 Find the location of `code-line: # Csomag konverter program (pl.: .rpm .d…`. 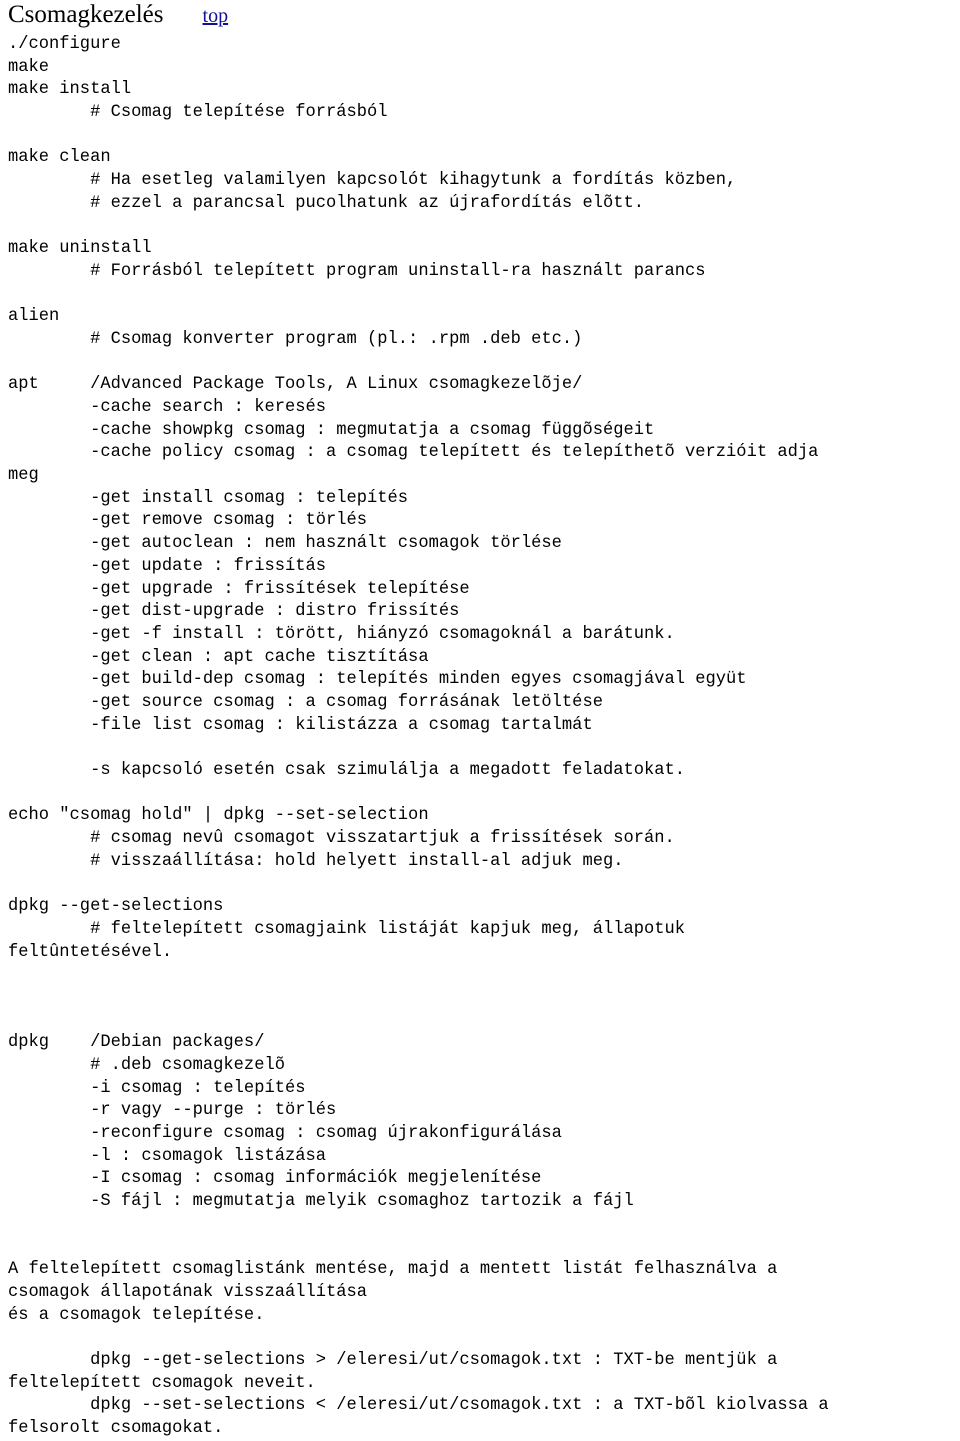

code-line: # Csomag konverter program (pl.: .rpm .d… is located at coordinates (295, 339).